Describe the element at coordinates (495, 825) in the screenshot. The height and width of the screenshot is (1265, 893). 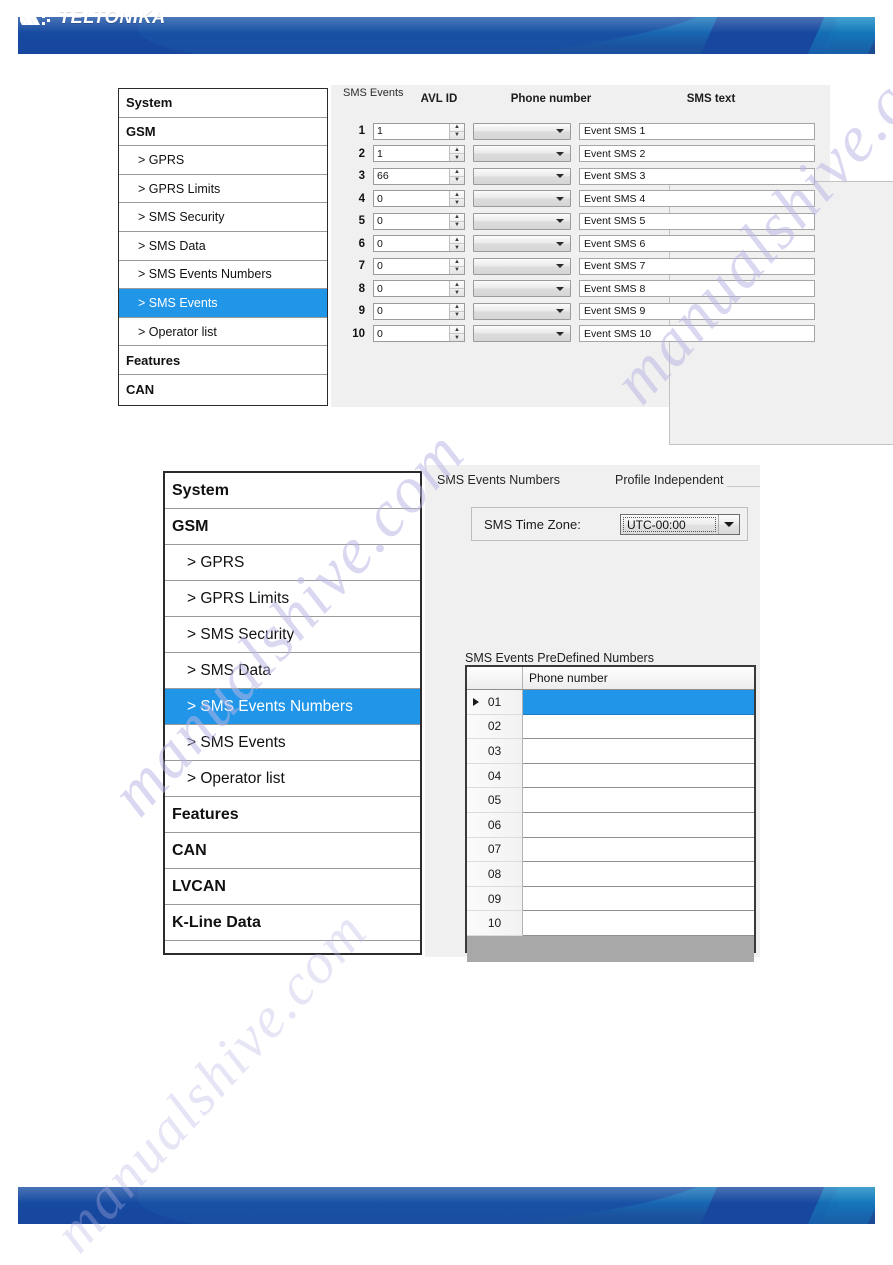
I see `row-header-cell: 06` at that location.